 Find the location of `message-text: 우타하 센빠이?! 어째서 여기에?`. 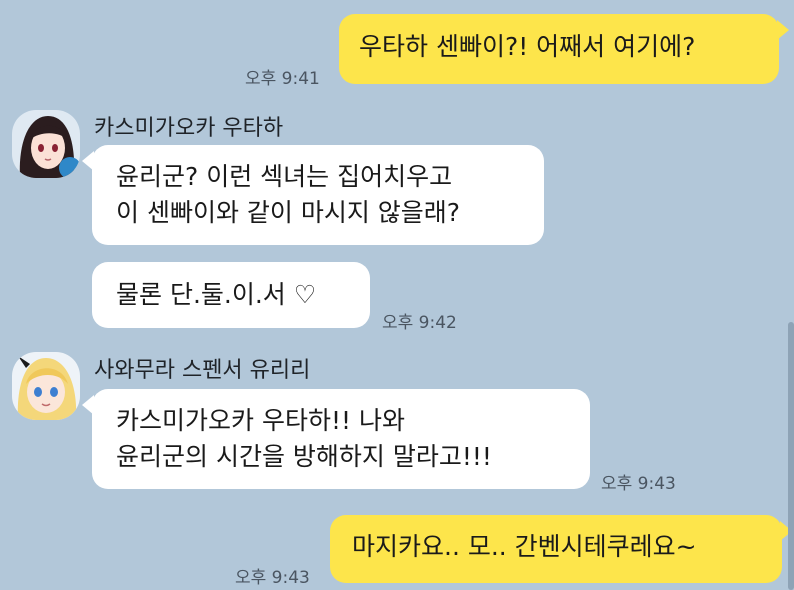

message-text: 우타하 센빠이?! 어째서 여기에? is located at coordinates (527, 46).